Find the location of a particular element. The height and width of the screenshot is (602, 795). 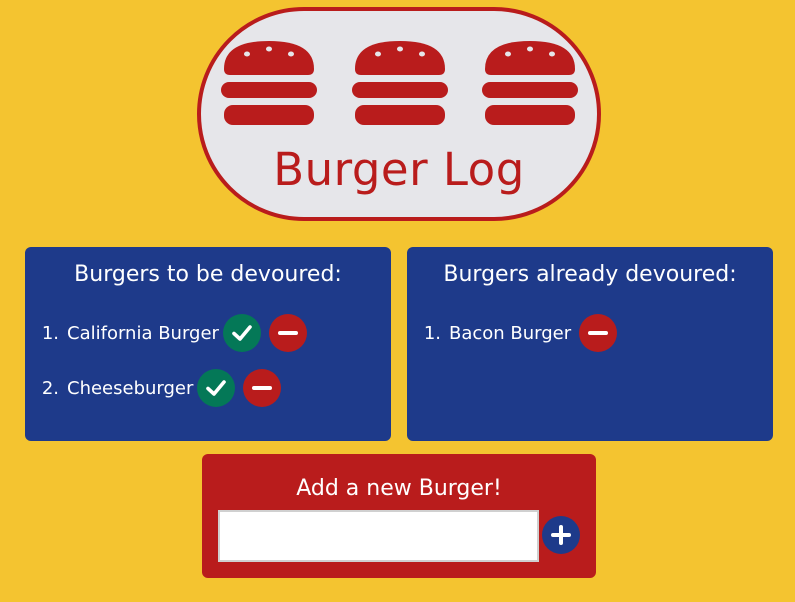

list-item-name: California Burger is located at coordinates (143, 333).